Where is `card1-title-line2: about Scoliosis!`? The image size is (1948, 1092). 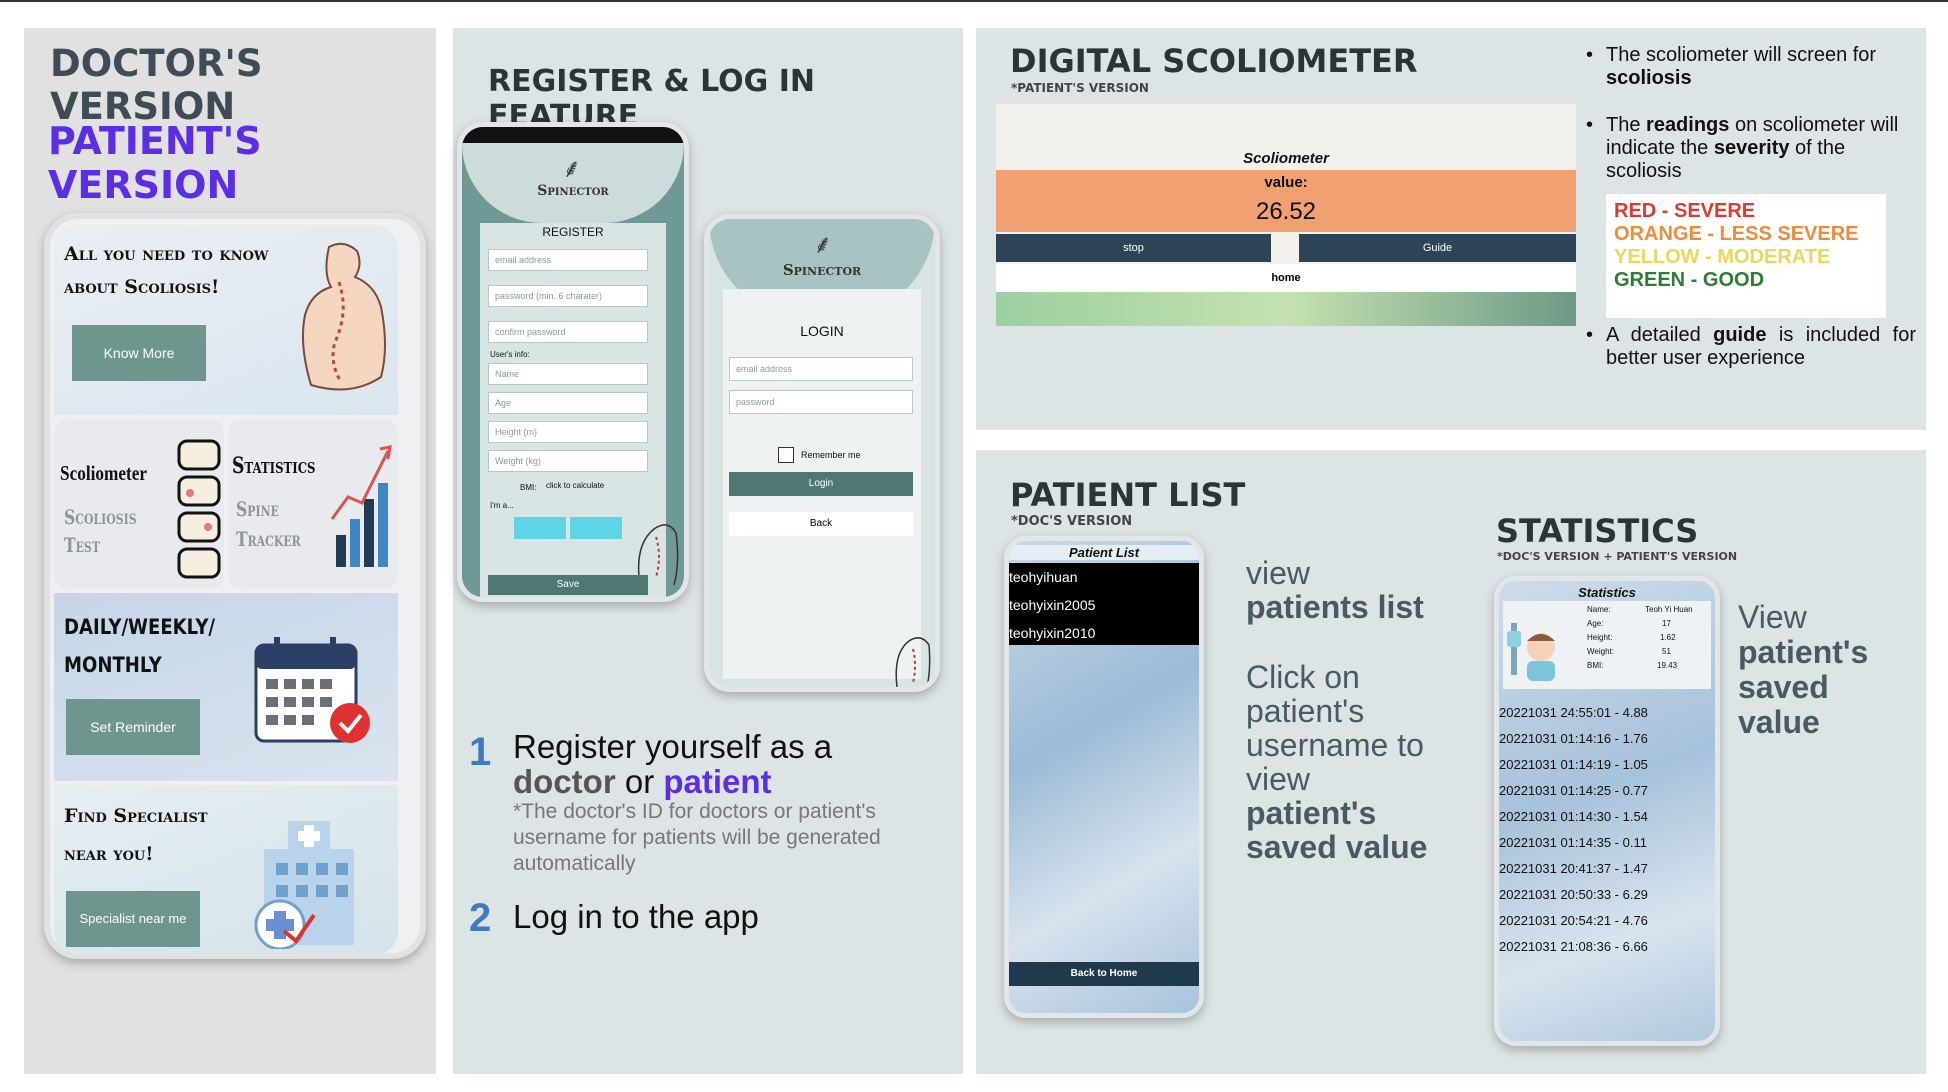
card1-title-line2: about Scoliosis! is located at coordinates (142, 287).